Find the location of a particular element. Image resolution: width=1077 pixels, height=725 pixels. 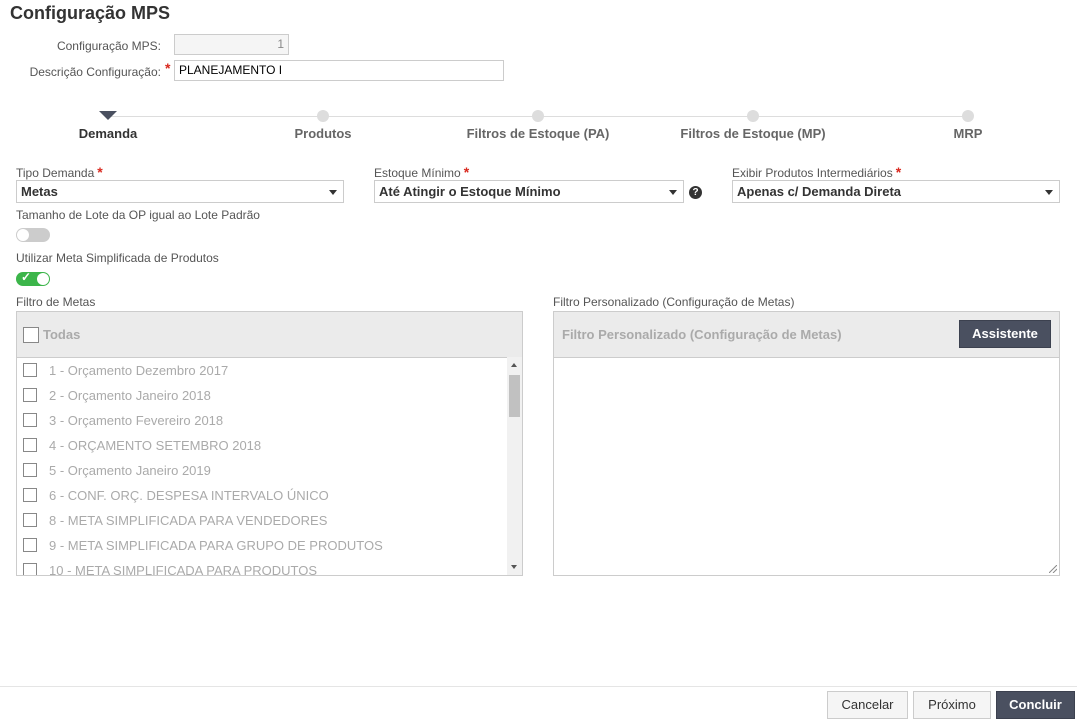

list-scrollbar is located at coordinates (514, 466).